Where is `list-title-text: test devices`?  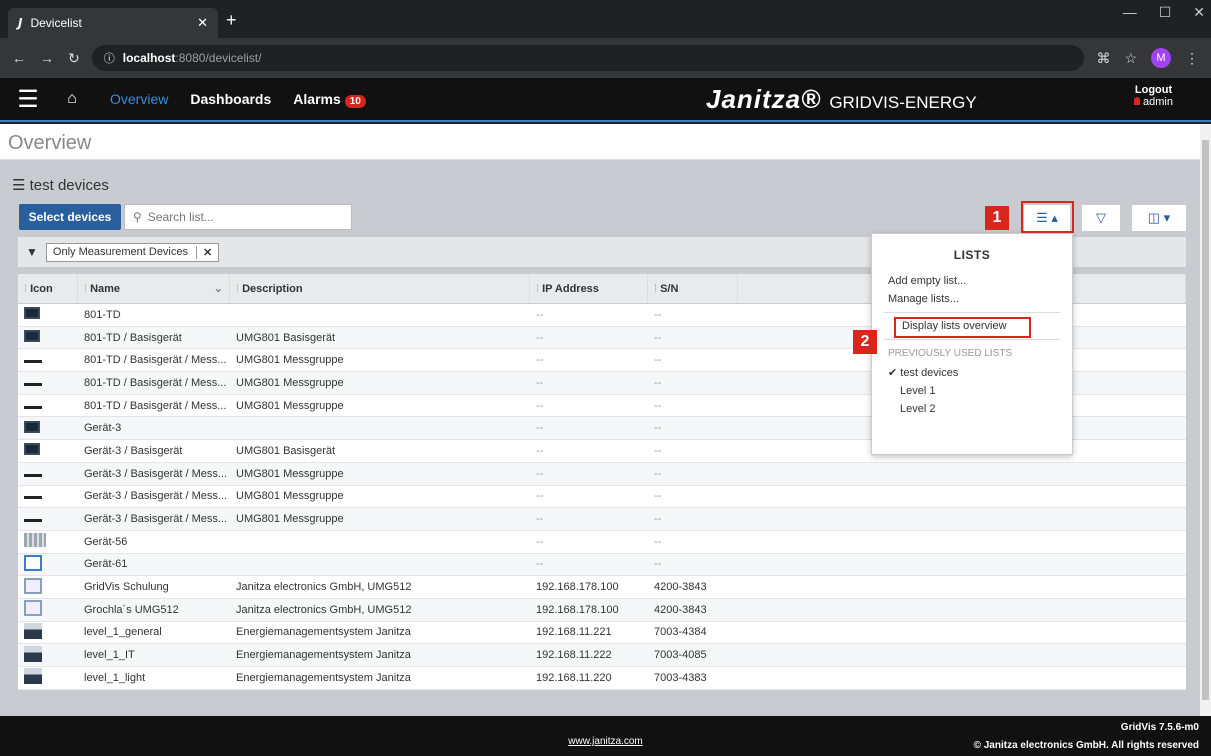
list-title-text: test devices is located at coordinates (69, 185).